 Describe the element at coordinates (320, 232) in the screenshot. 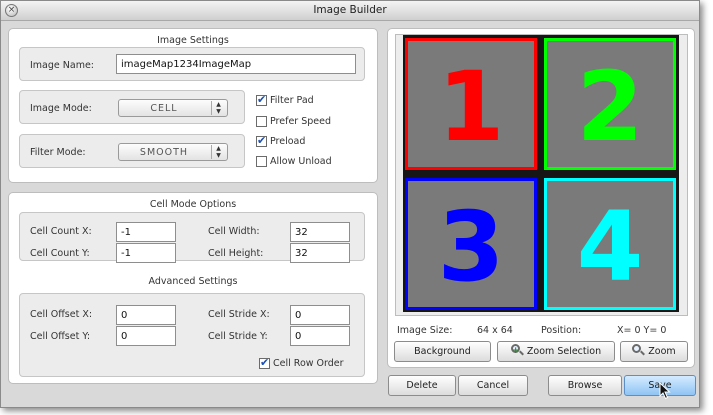

I see `cell-width-input: 32` at that location.